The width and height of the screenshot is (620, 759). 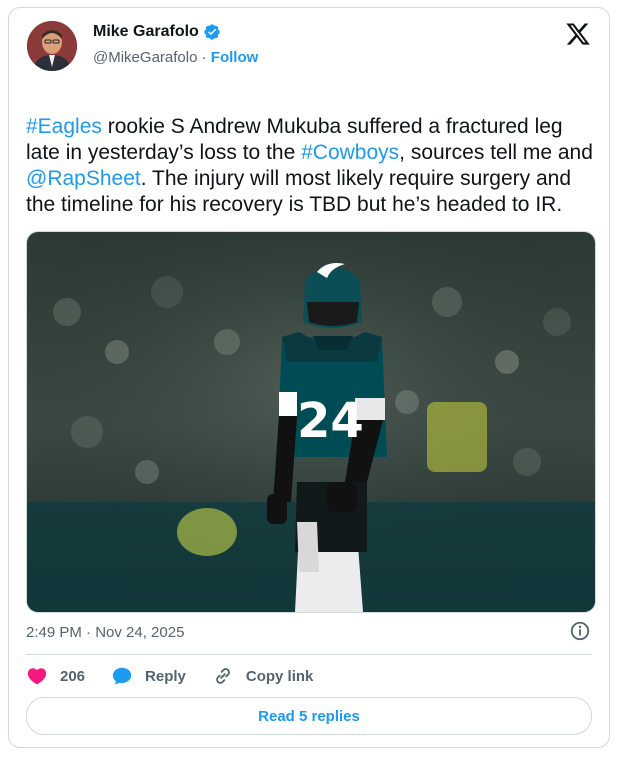 I want to click on tweet-text-part: , sources tell me and, so click(x=496, y=152).